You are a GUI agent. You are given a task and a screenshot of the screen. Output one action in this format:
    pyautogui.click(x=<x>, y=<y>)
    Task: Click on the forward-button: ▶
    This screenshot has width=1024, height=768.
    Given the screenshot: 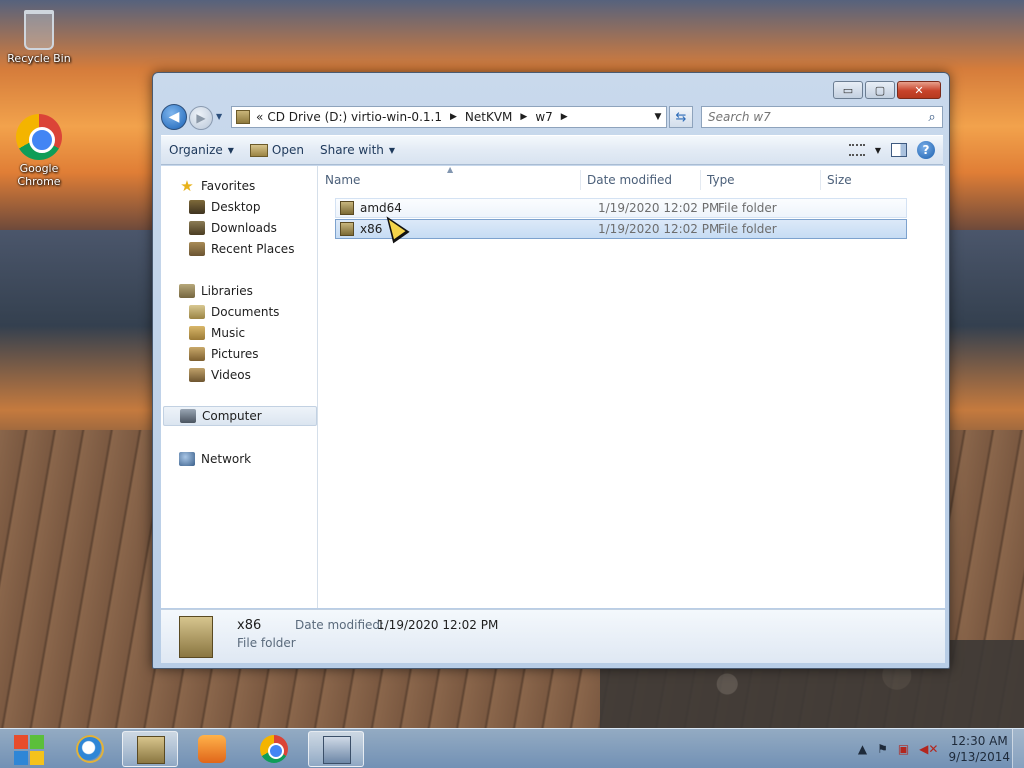 What is the action you would take?
    pyautogui.click(x=201, y=118)
    